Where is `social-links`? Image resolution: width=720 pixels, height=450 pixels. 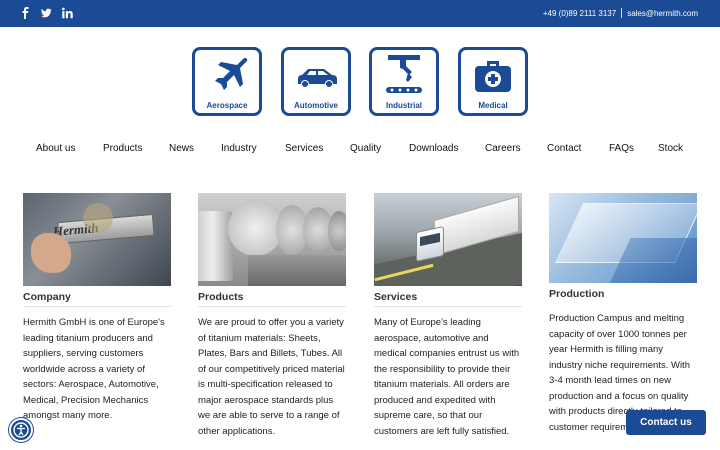 social-links is located at coordinates (46, 13).